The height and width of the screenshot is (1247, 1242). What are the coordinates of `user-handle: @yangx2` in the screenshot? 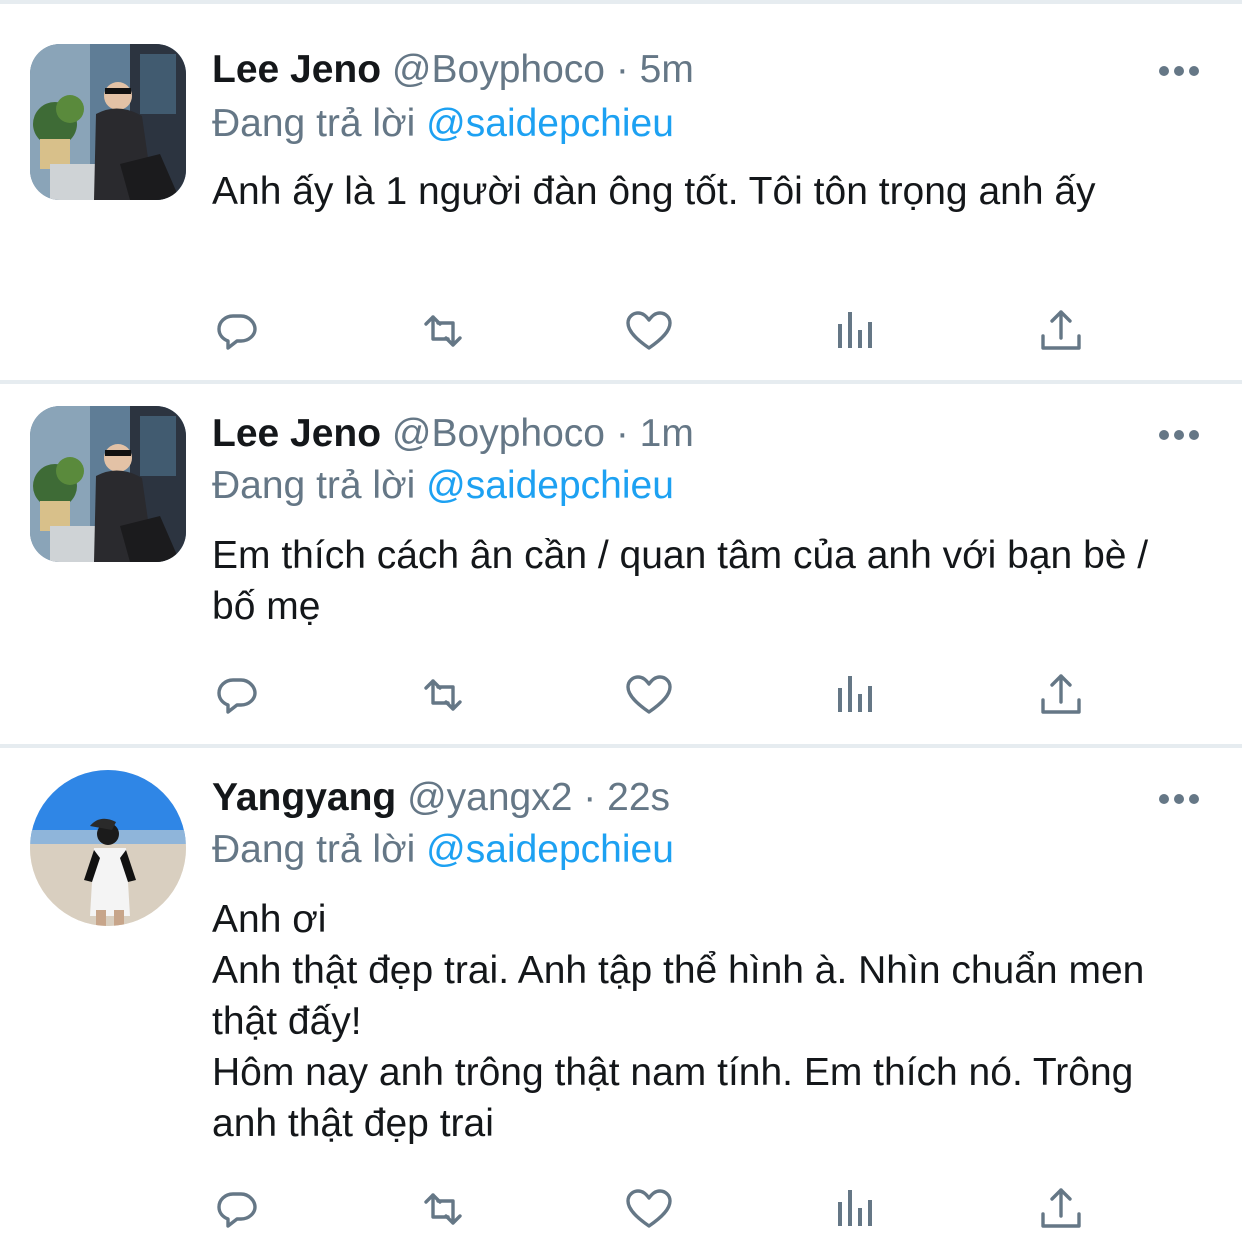 It's located at (489, 797).